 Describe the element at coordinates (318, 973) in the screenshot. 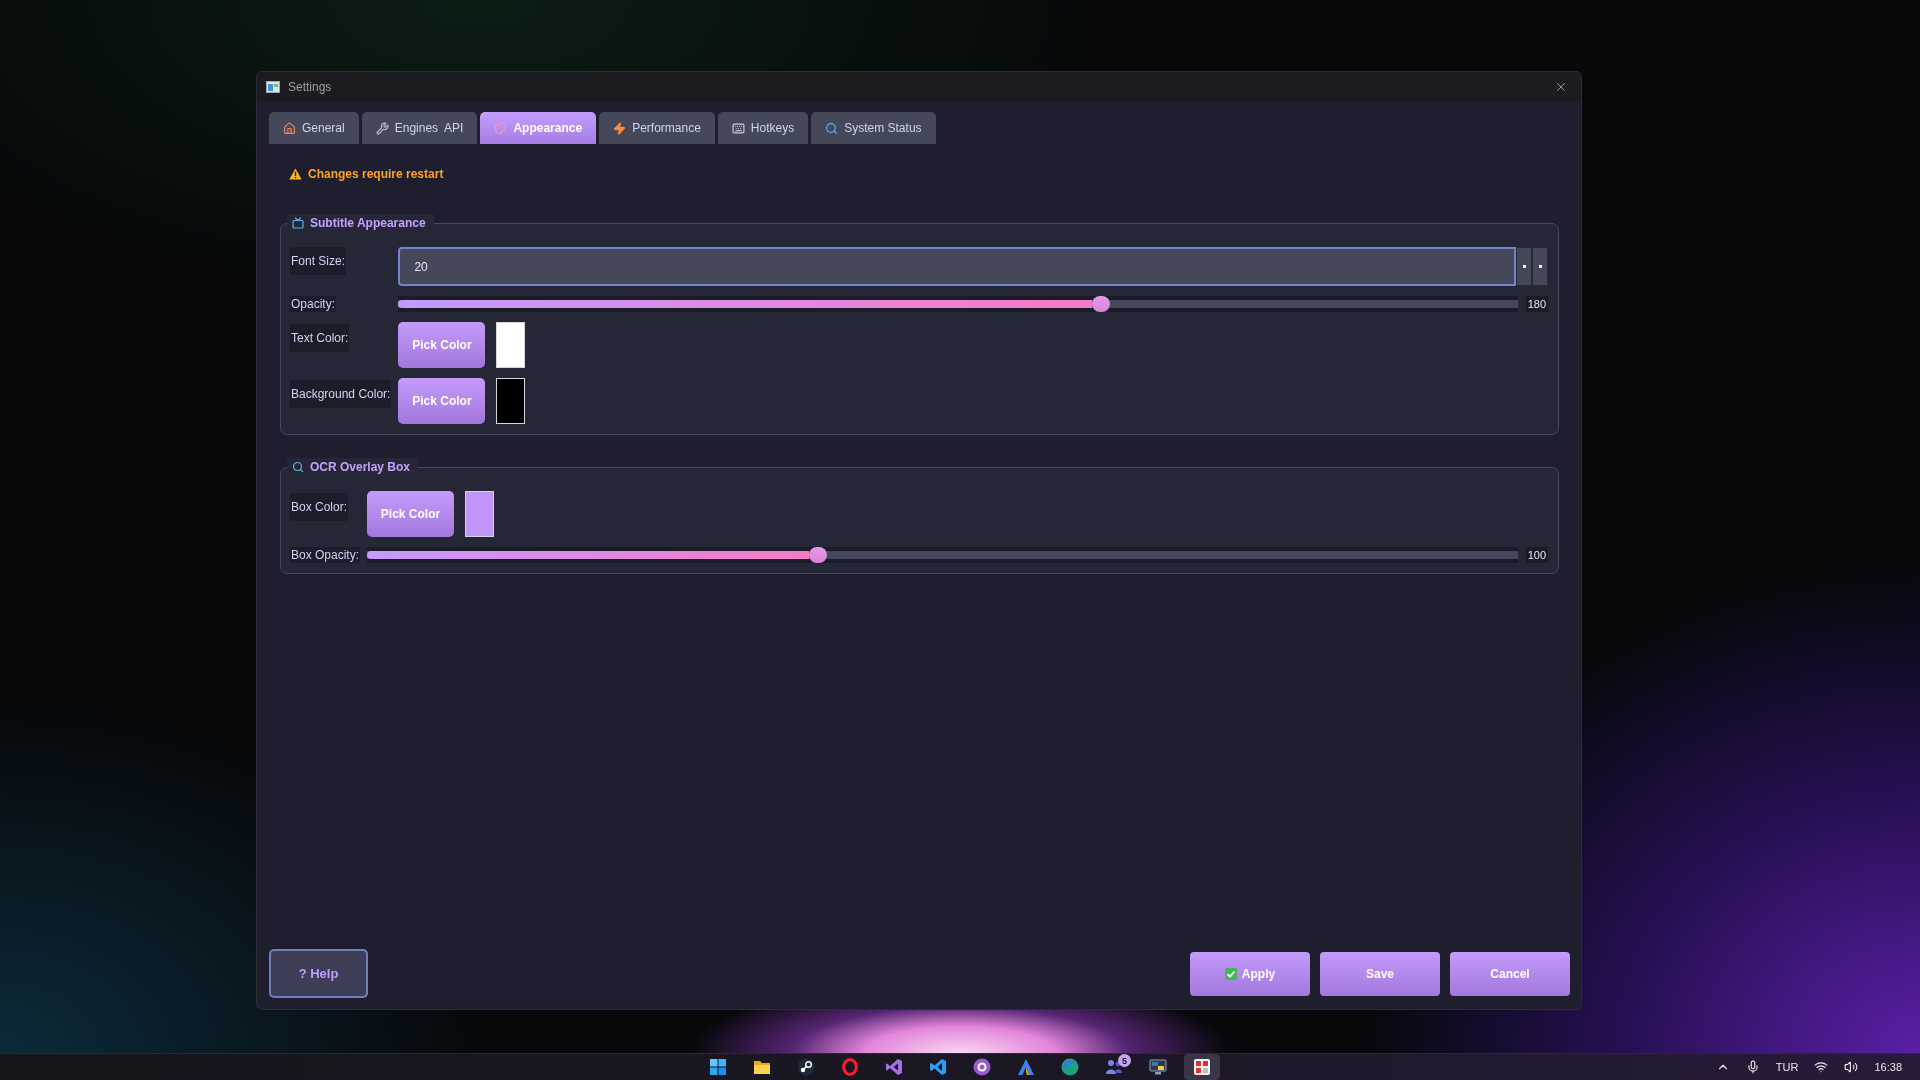

I see `help-button: ? Help` at that location.